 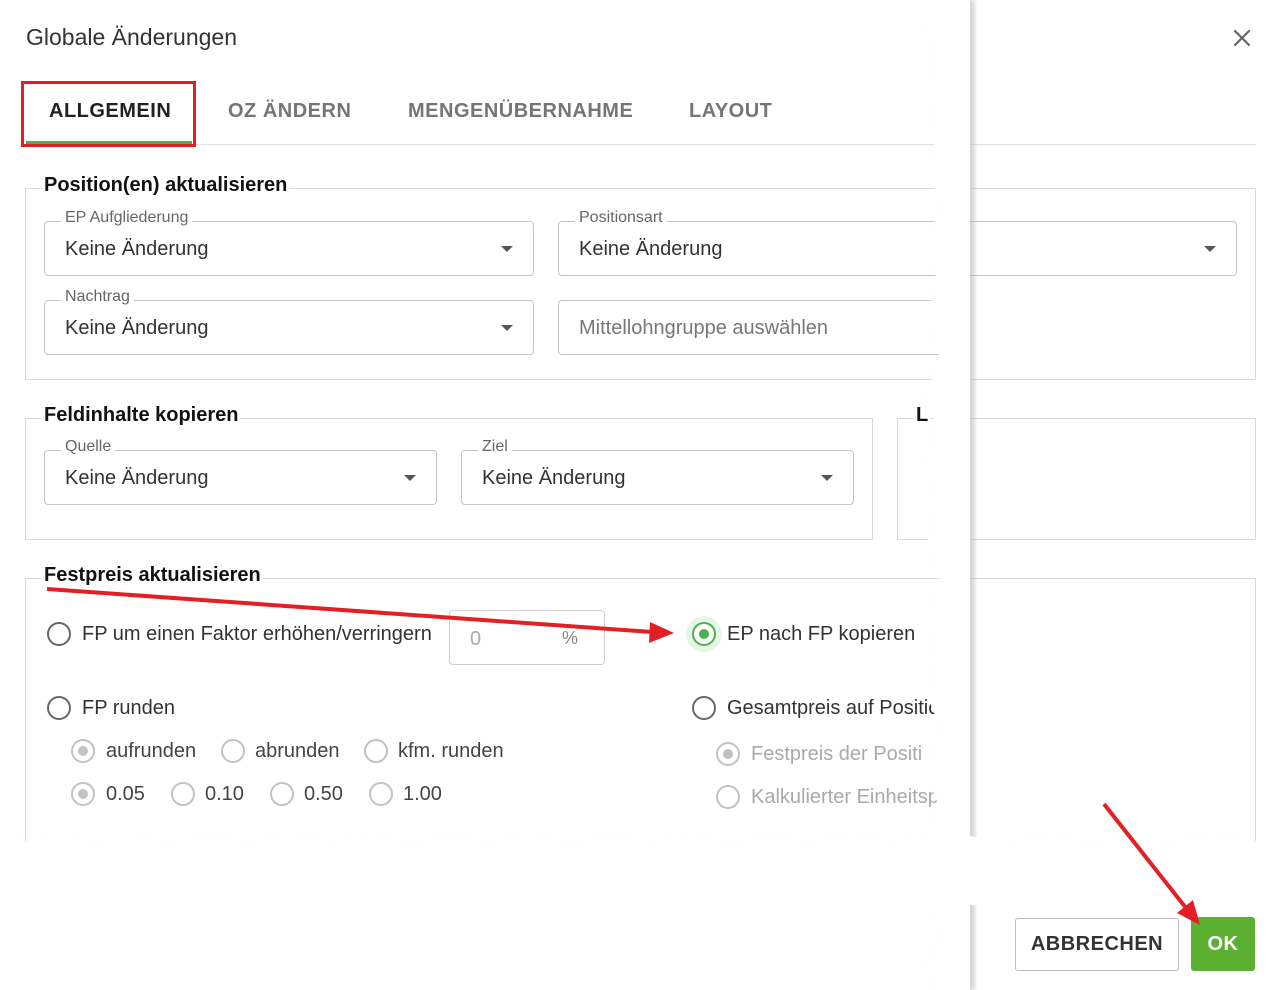 What do you see at coordinates (1151, 863) in the screenshot?
I see `annotation-arrow-to-ok` at bounding box center [1151, 863].